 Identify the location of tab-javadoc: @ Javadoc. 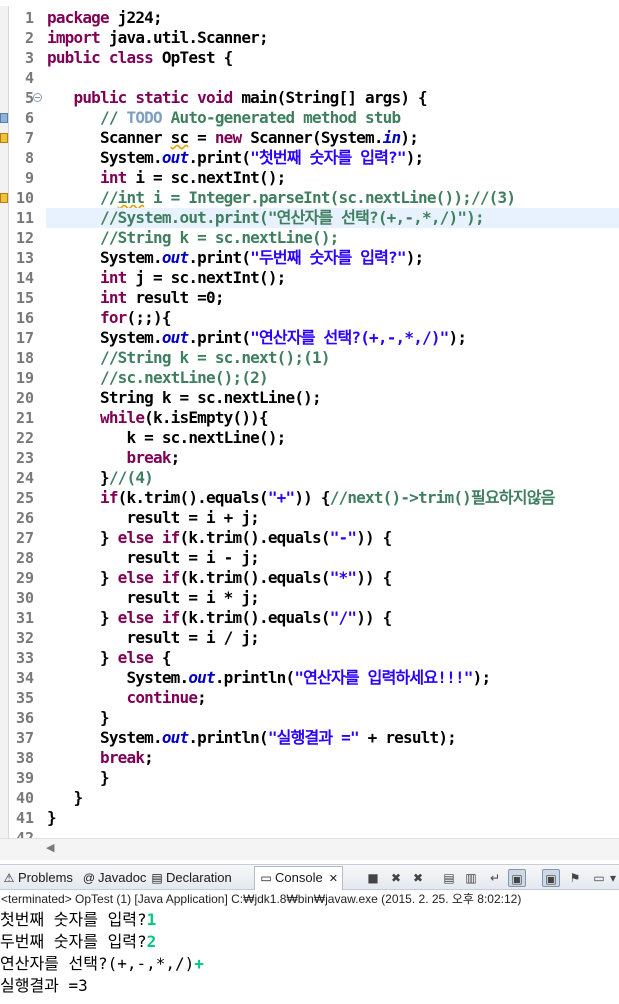
(114, 878).